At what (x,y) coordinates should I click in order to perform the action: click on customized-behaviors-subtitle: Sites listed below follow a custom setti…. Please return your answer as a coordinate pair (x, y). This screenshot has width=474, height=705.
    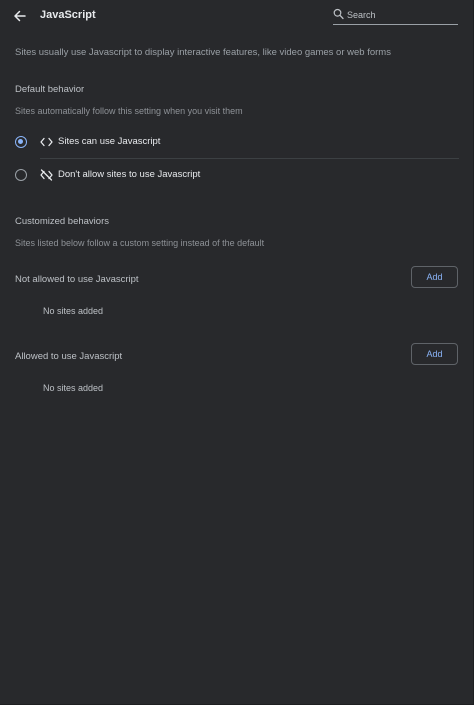
    Looking at the image, I should click on (140, 243).